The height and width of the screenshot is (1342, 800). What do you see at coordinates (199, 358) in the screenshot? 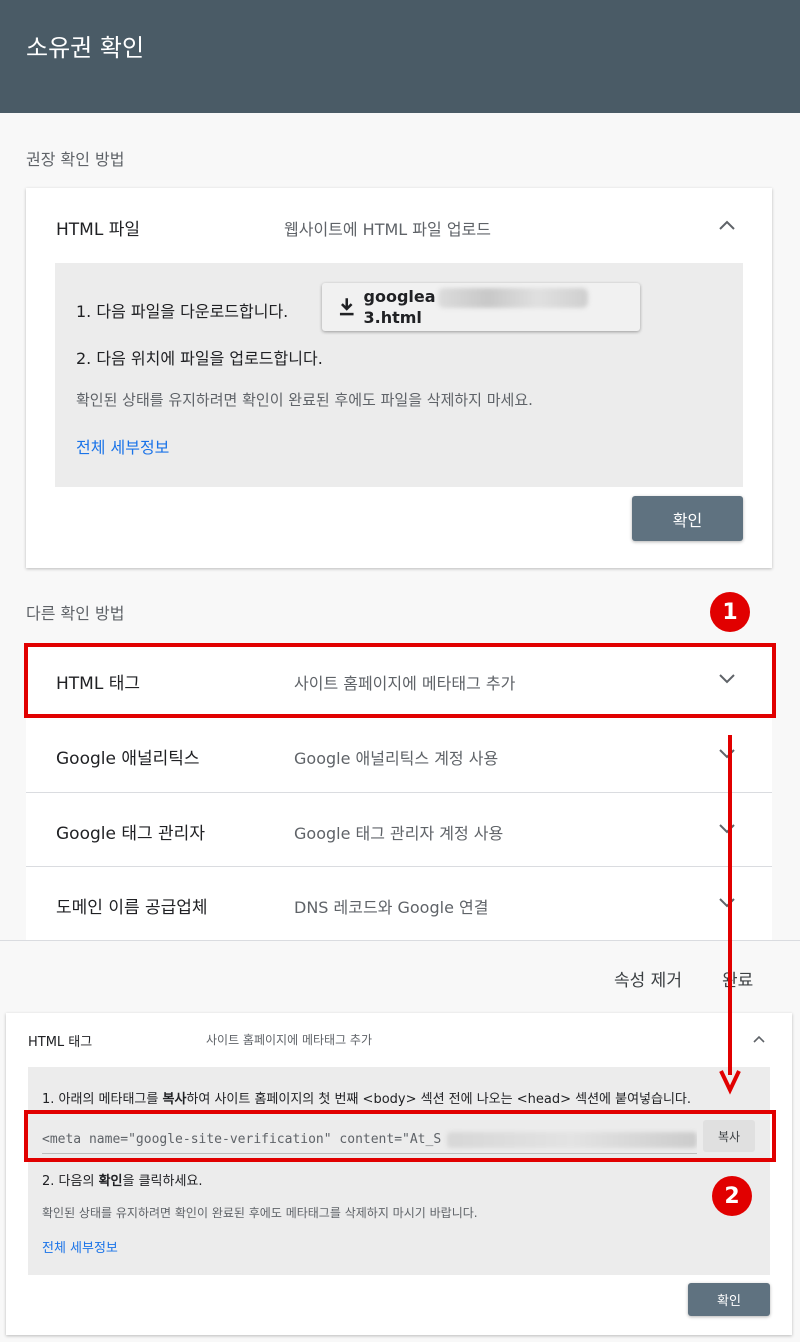
I see `step-upload: 2. 다음 위치에 파일을 업로드합니다.` at bounding box center [199, 358].